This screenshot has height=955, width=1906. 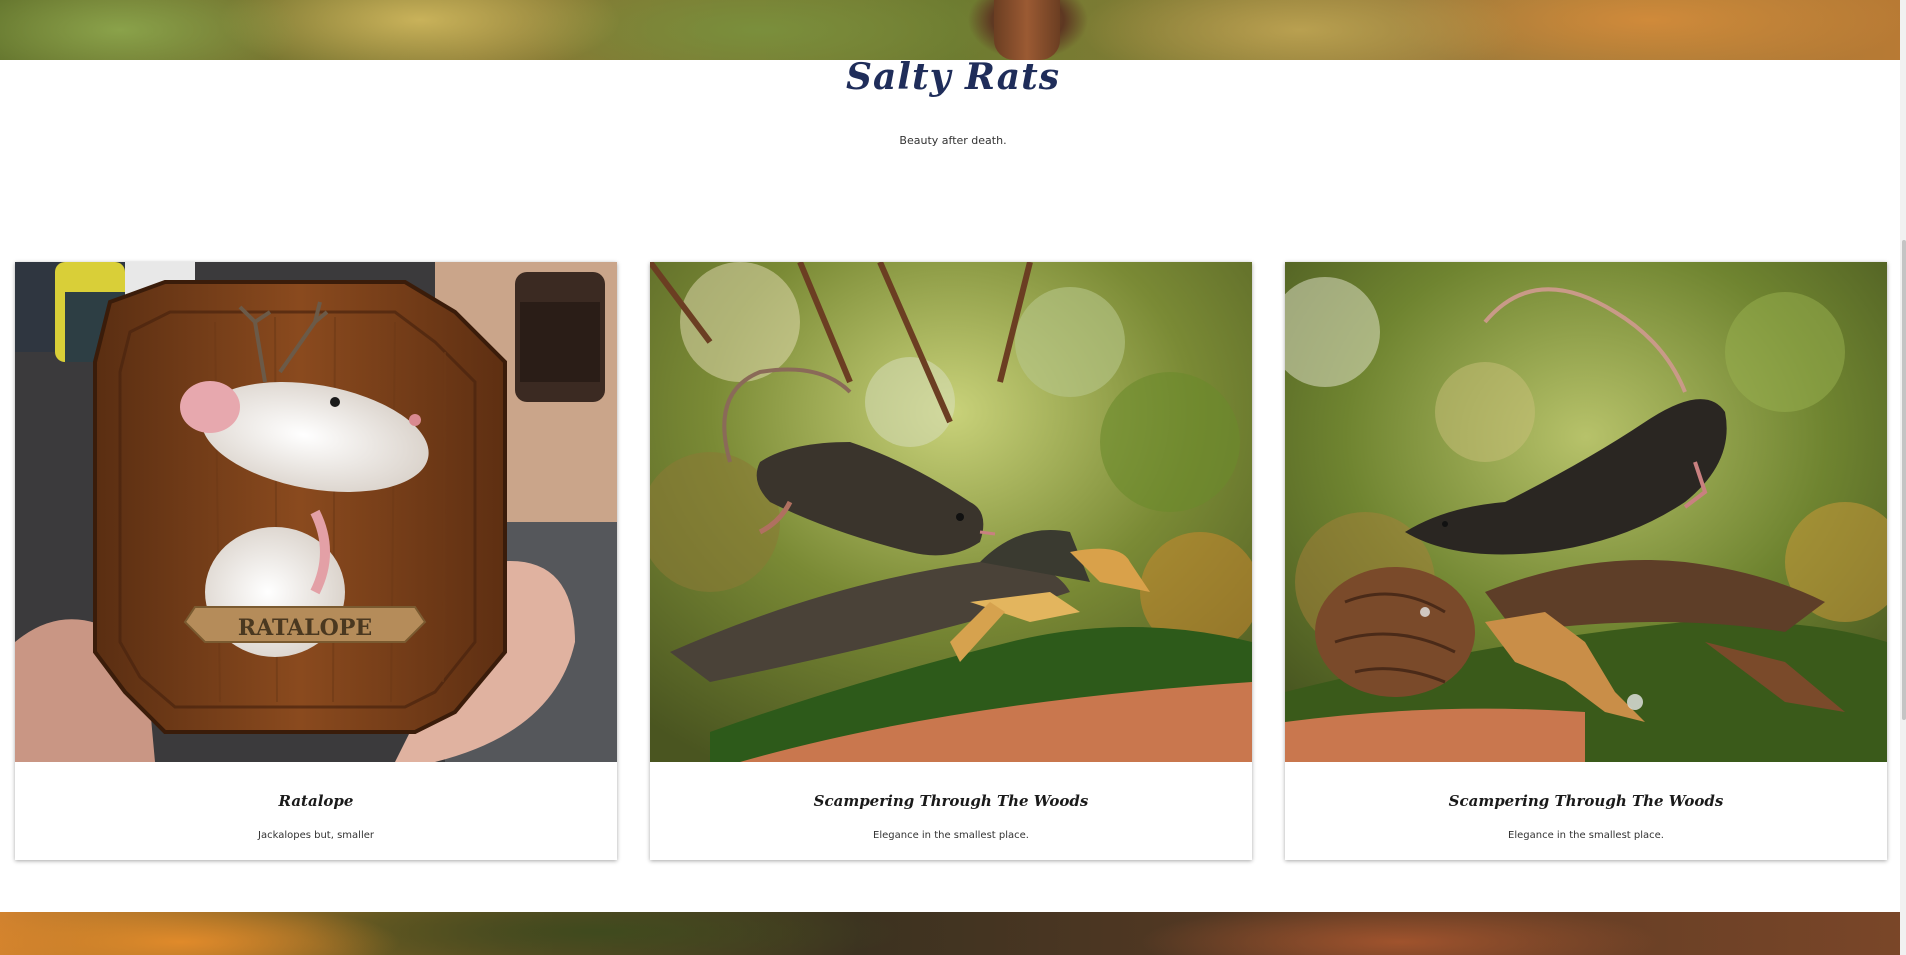 What do you see at coordinates (305, 628) in the screenshot?
I see `ratalope-plaque-text: RATALOPE` at bounding box center [305, 628].